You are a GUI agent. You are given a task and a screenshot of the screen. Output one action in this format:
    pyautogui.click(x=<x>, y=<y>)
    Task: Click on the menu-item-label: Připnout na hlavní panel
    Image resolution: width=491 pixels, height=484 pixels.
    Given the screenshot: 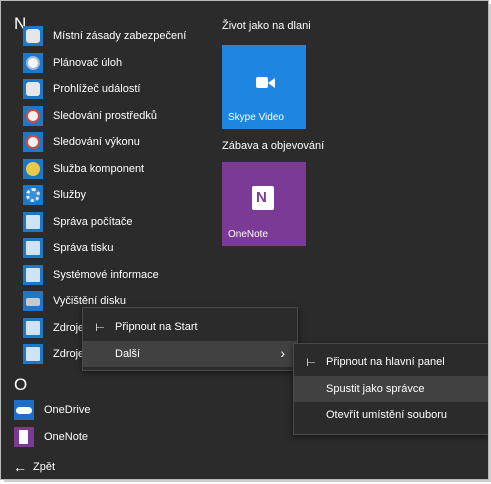 What is the action you would take?
    pyautogui.click(x=385, y=362)
    